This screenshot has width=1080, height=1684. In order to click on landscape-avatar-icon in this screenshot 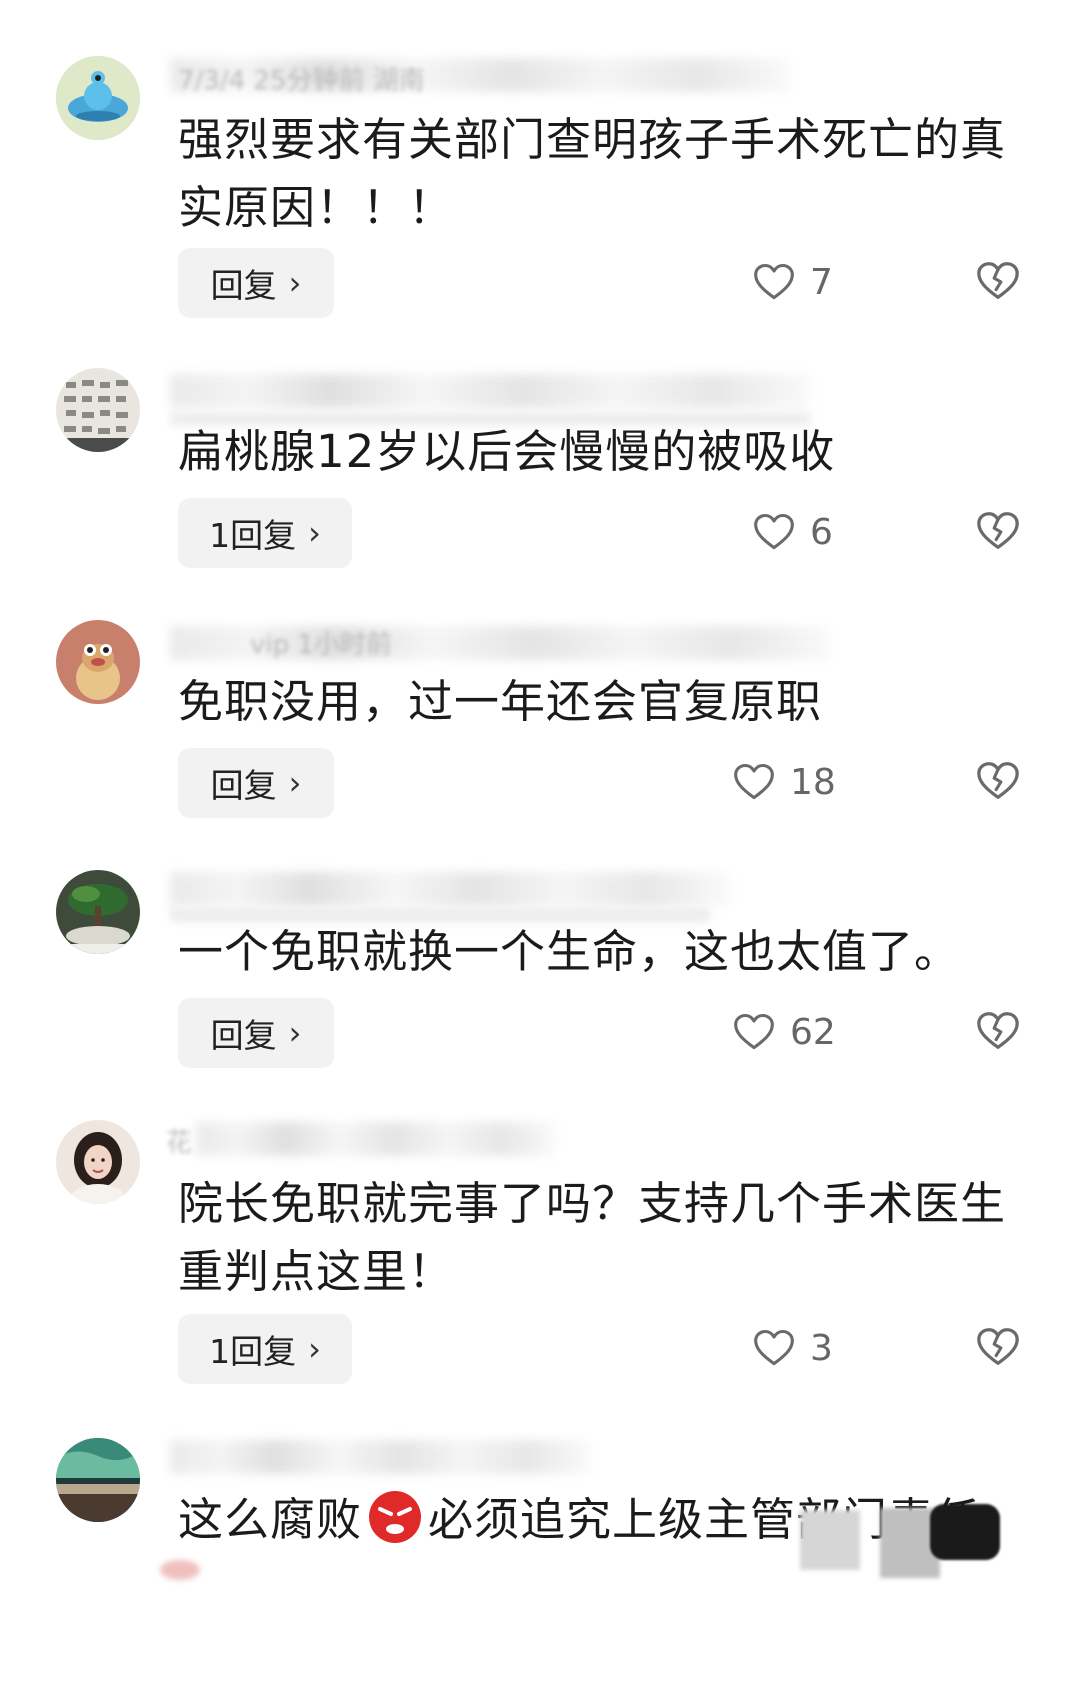, I will do `click(98, 1480)`.